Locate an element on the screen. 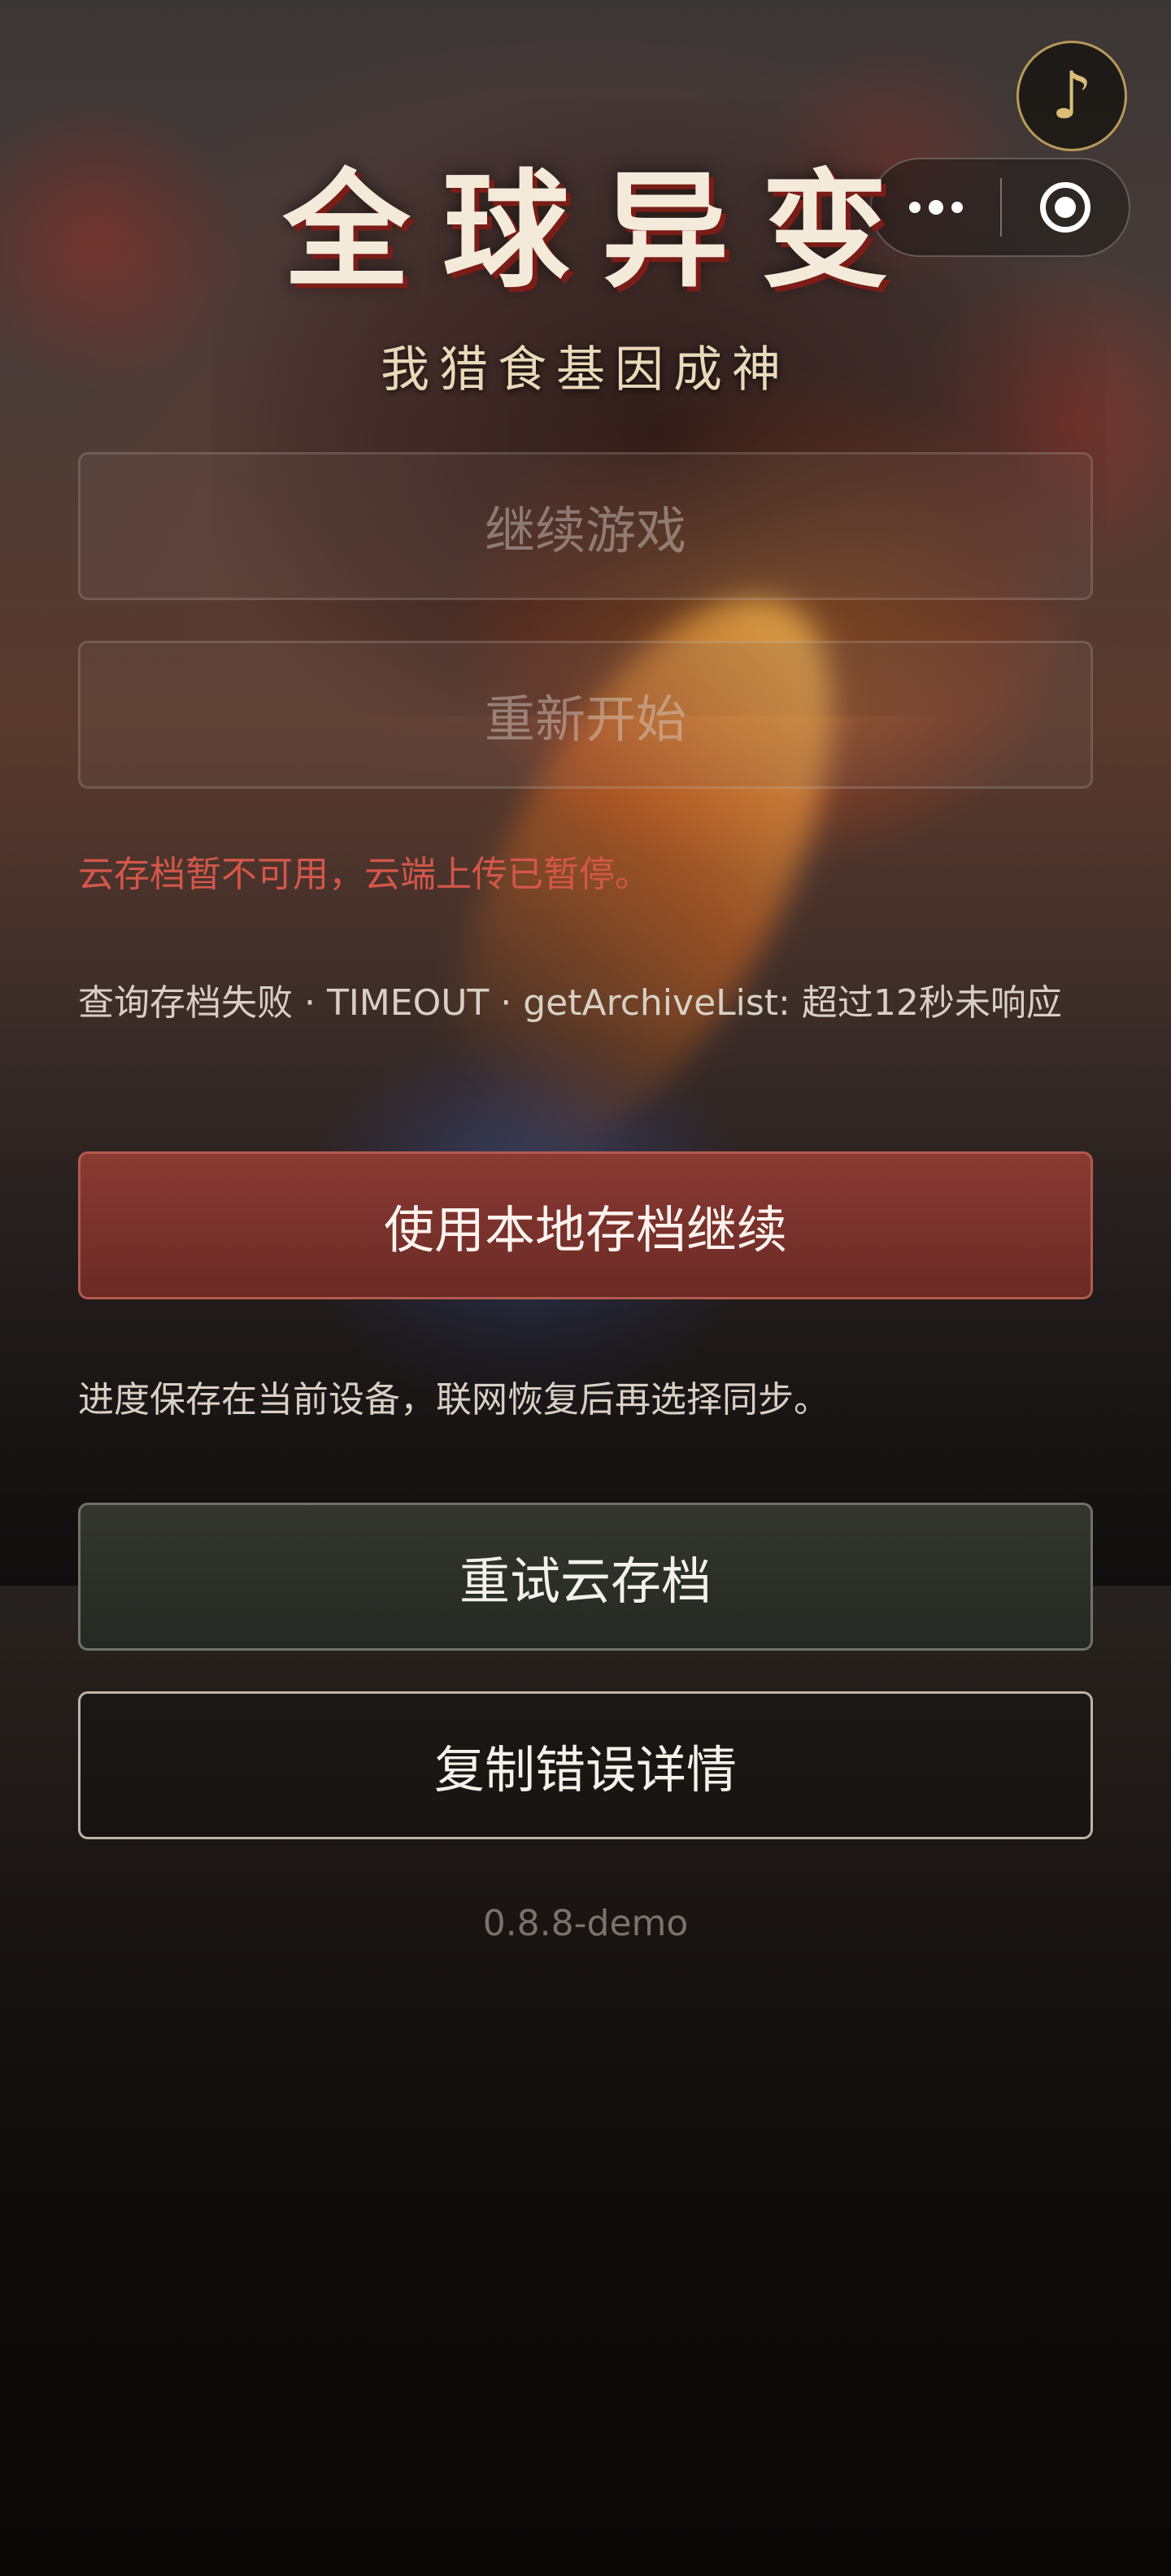  continue-game-button: 继续游戏 is located at coordinates (585, 526).